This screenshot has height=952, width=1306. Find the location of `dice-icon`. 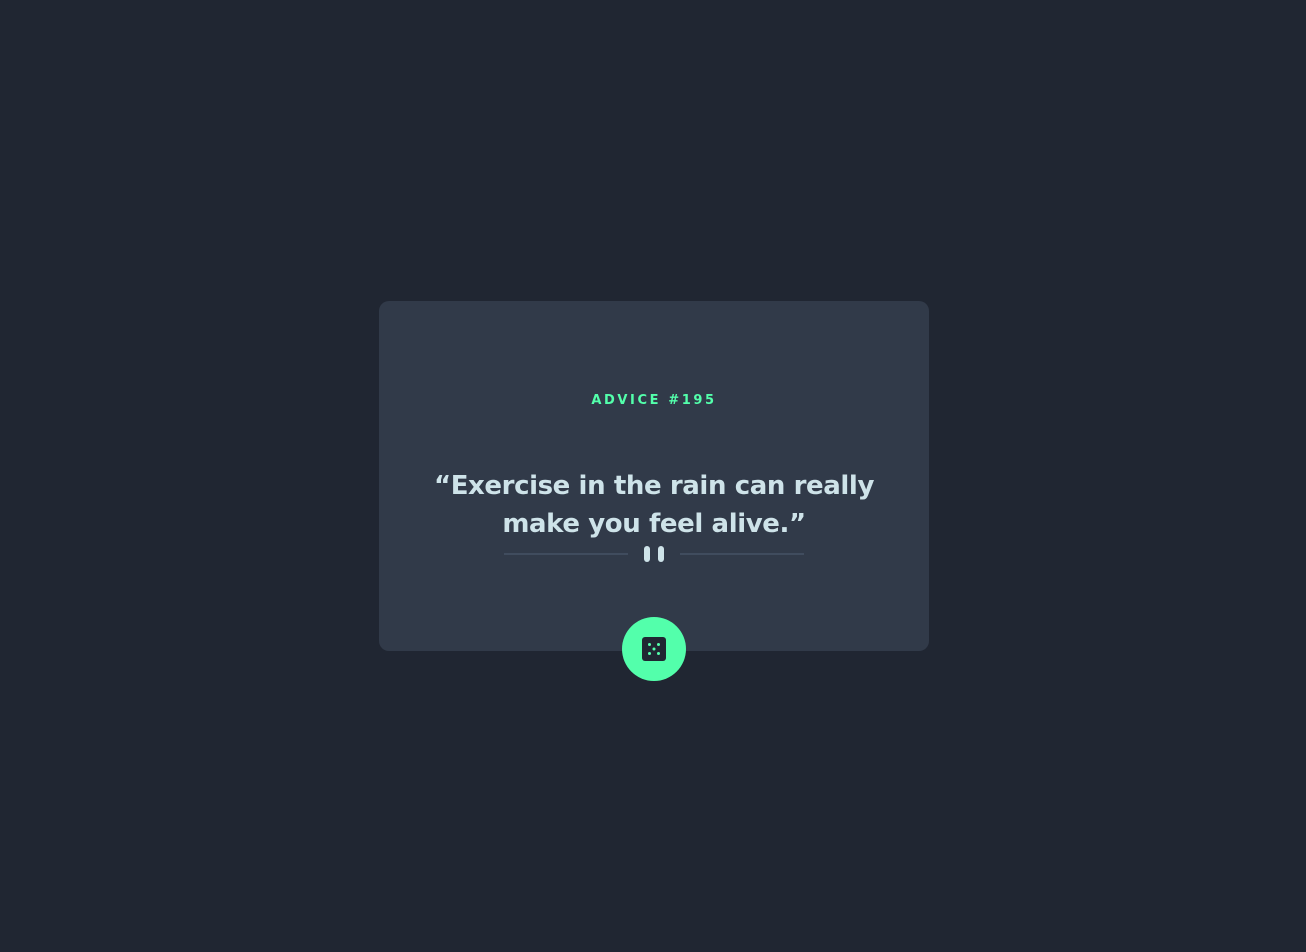

dice-icon is located at coordinates (654, 649).